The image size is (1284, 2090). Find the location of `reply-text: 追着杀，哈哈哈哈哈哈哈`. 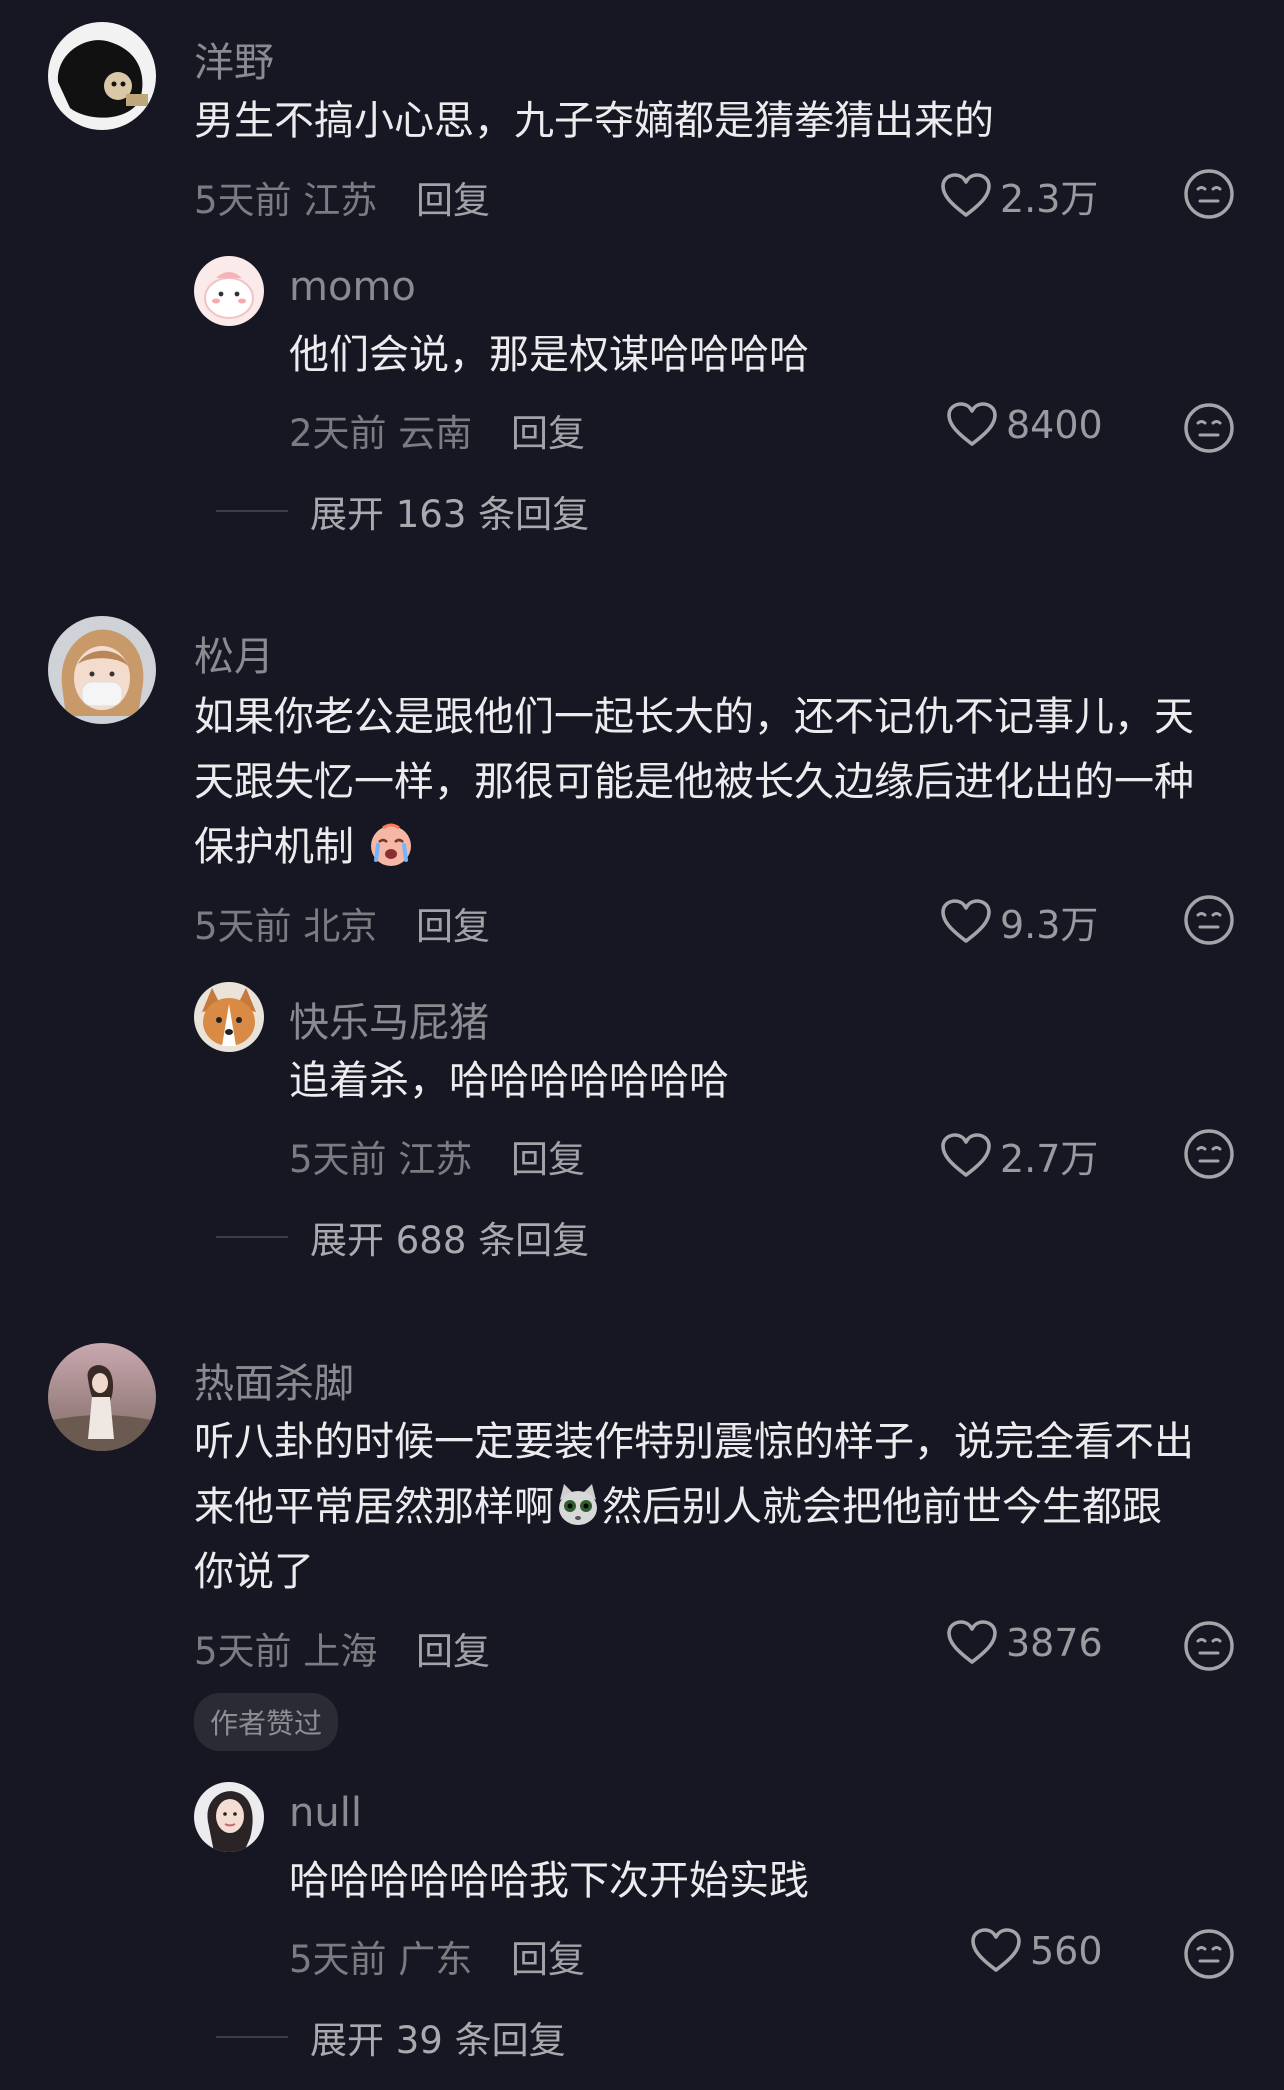

reply-text: 追着杀，哈哈哈哈哈哈哈 is located at coordinates (509, 1081).